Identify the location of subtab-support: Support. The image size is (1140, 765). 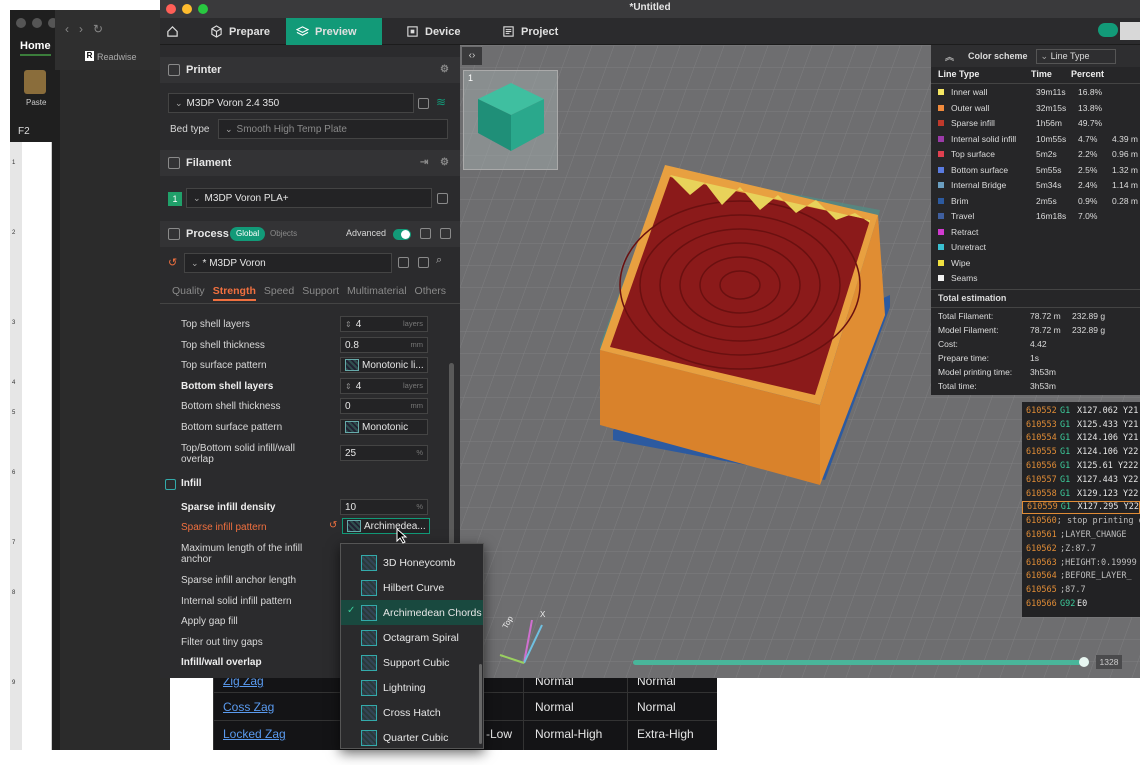
(320, 293).